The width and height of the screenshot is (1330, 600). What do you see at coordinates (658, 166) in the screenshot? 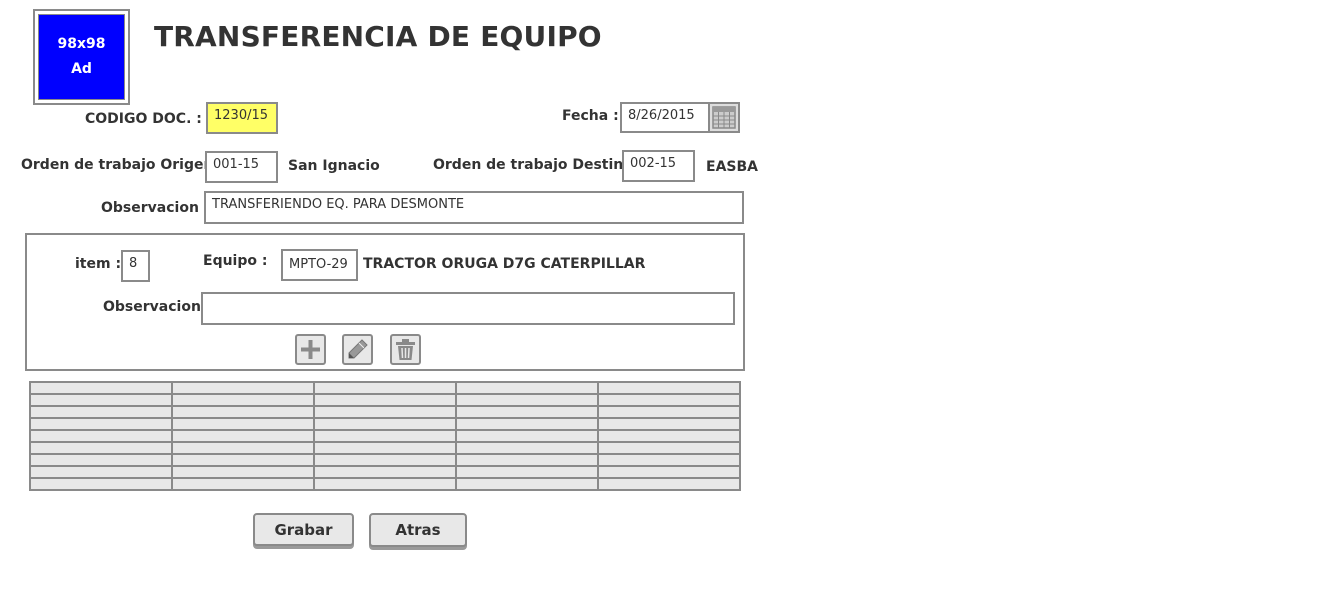
I see `orden-destino-input: 002-15` at bounding box center [658, 166].